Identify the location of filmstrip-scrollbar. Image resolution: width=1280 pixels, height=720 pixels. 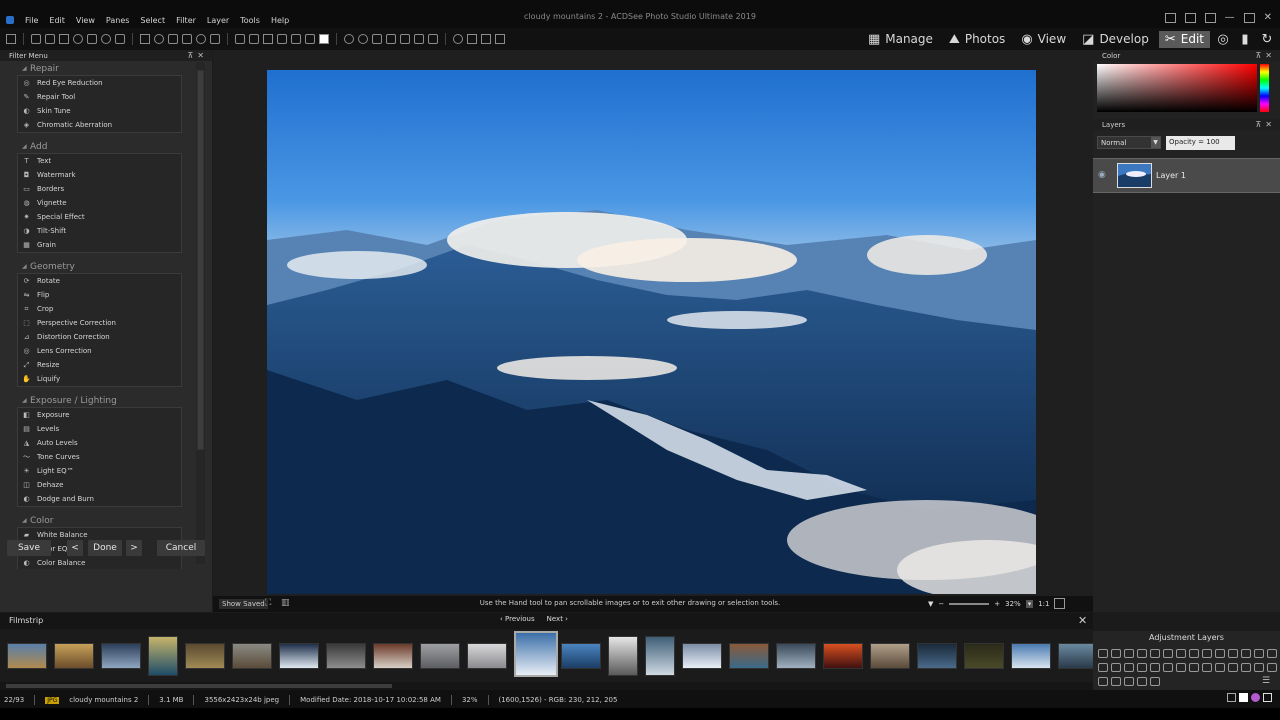
(546, 686).